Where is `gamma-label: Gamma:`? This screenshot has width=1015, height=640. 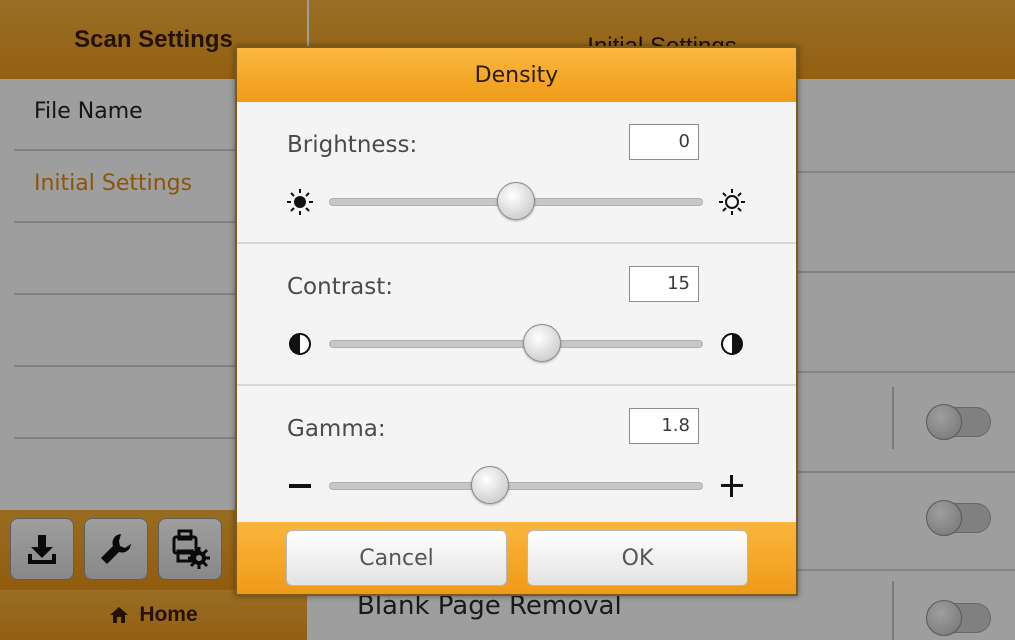
gamma-label: Gamma: is located at coordinates (336, 429).